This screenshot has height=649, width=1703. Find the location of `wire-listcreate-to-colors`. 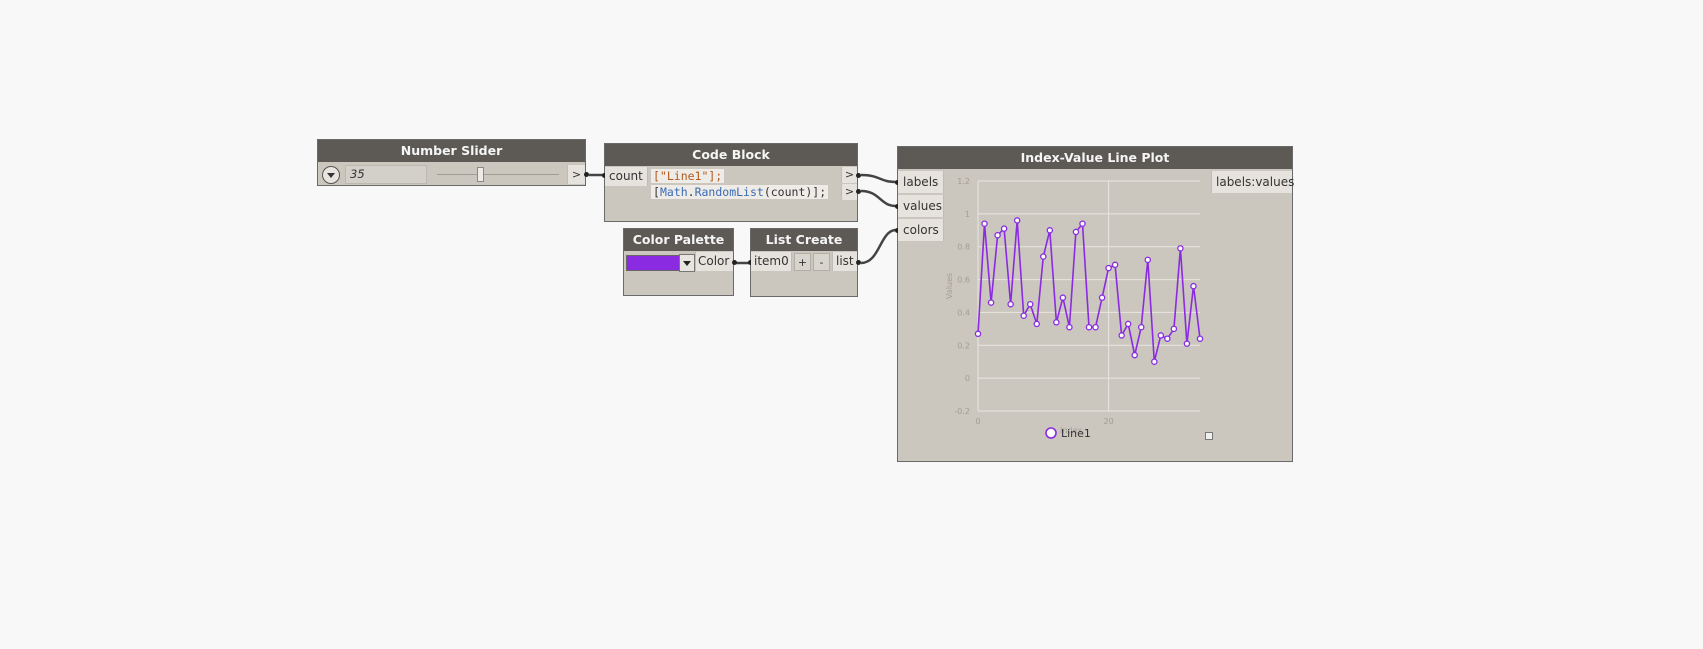

wire-listcreate-to-colors is located at coordinates (878, 246).